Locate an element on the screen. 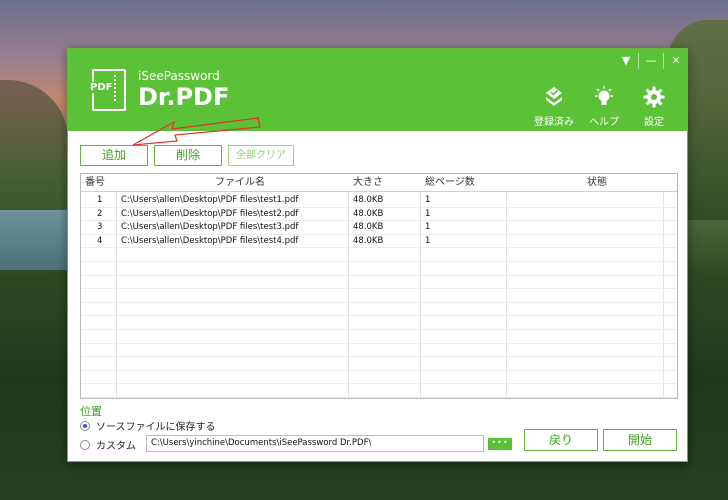 The width and height of the screenshot is (728, 500). header-number: 番号 is located at coordinates (95, 183).